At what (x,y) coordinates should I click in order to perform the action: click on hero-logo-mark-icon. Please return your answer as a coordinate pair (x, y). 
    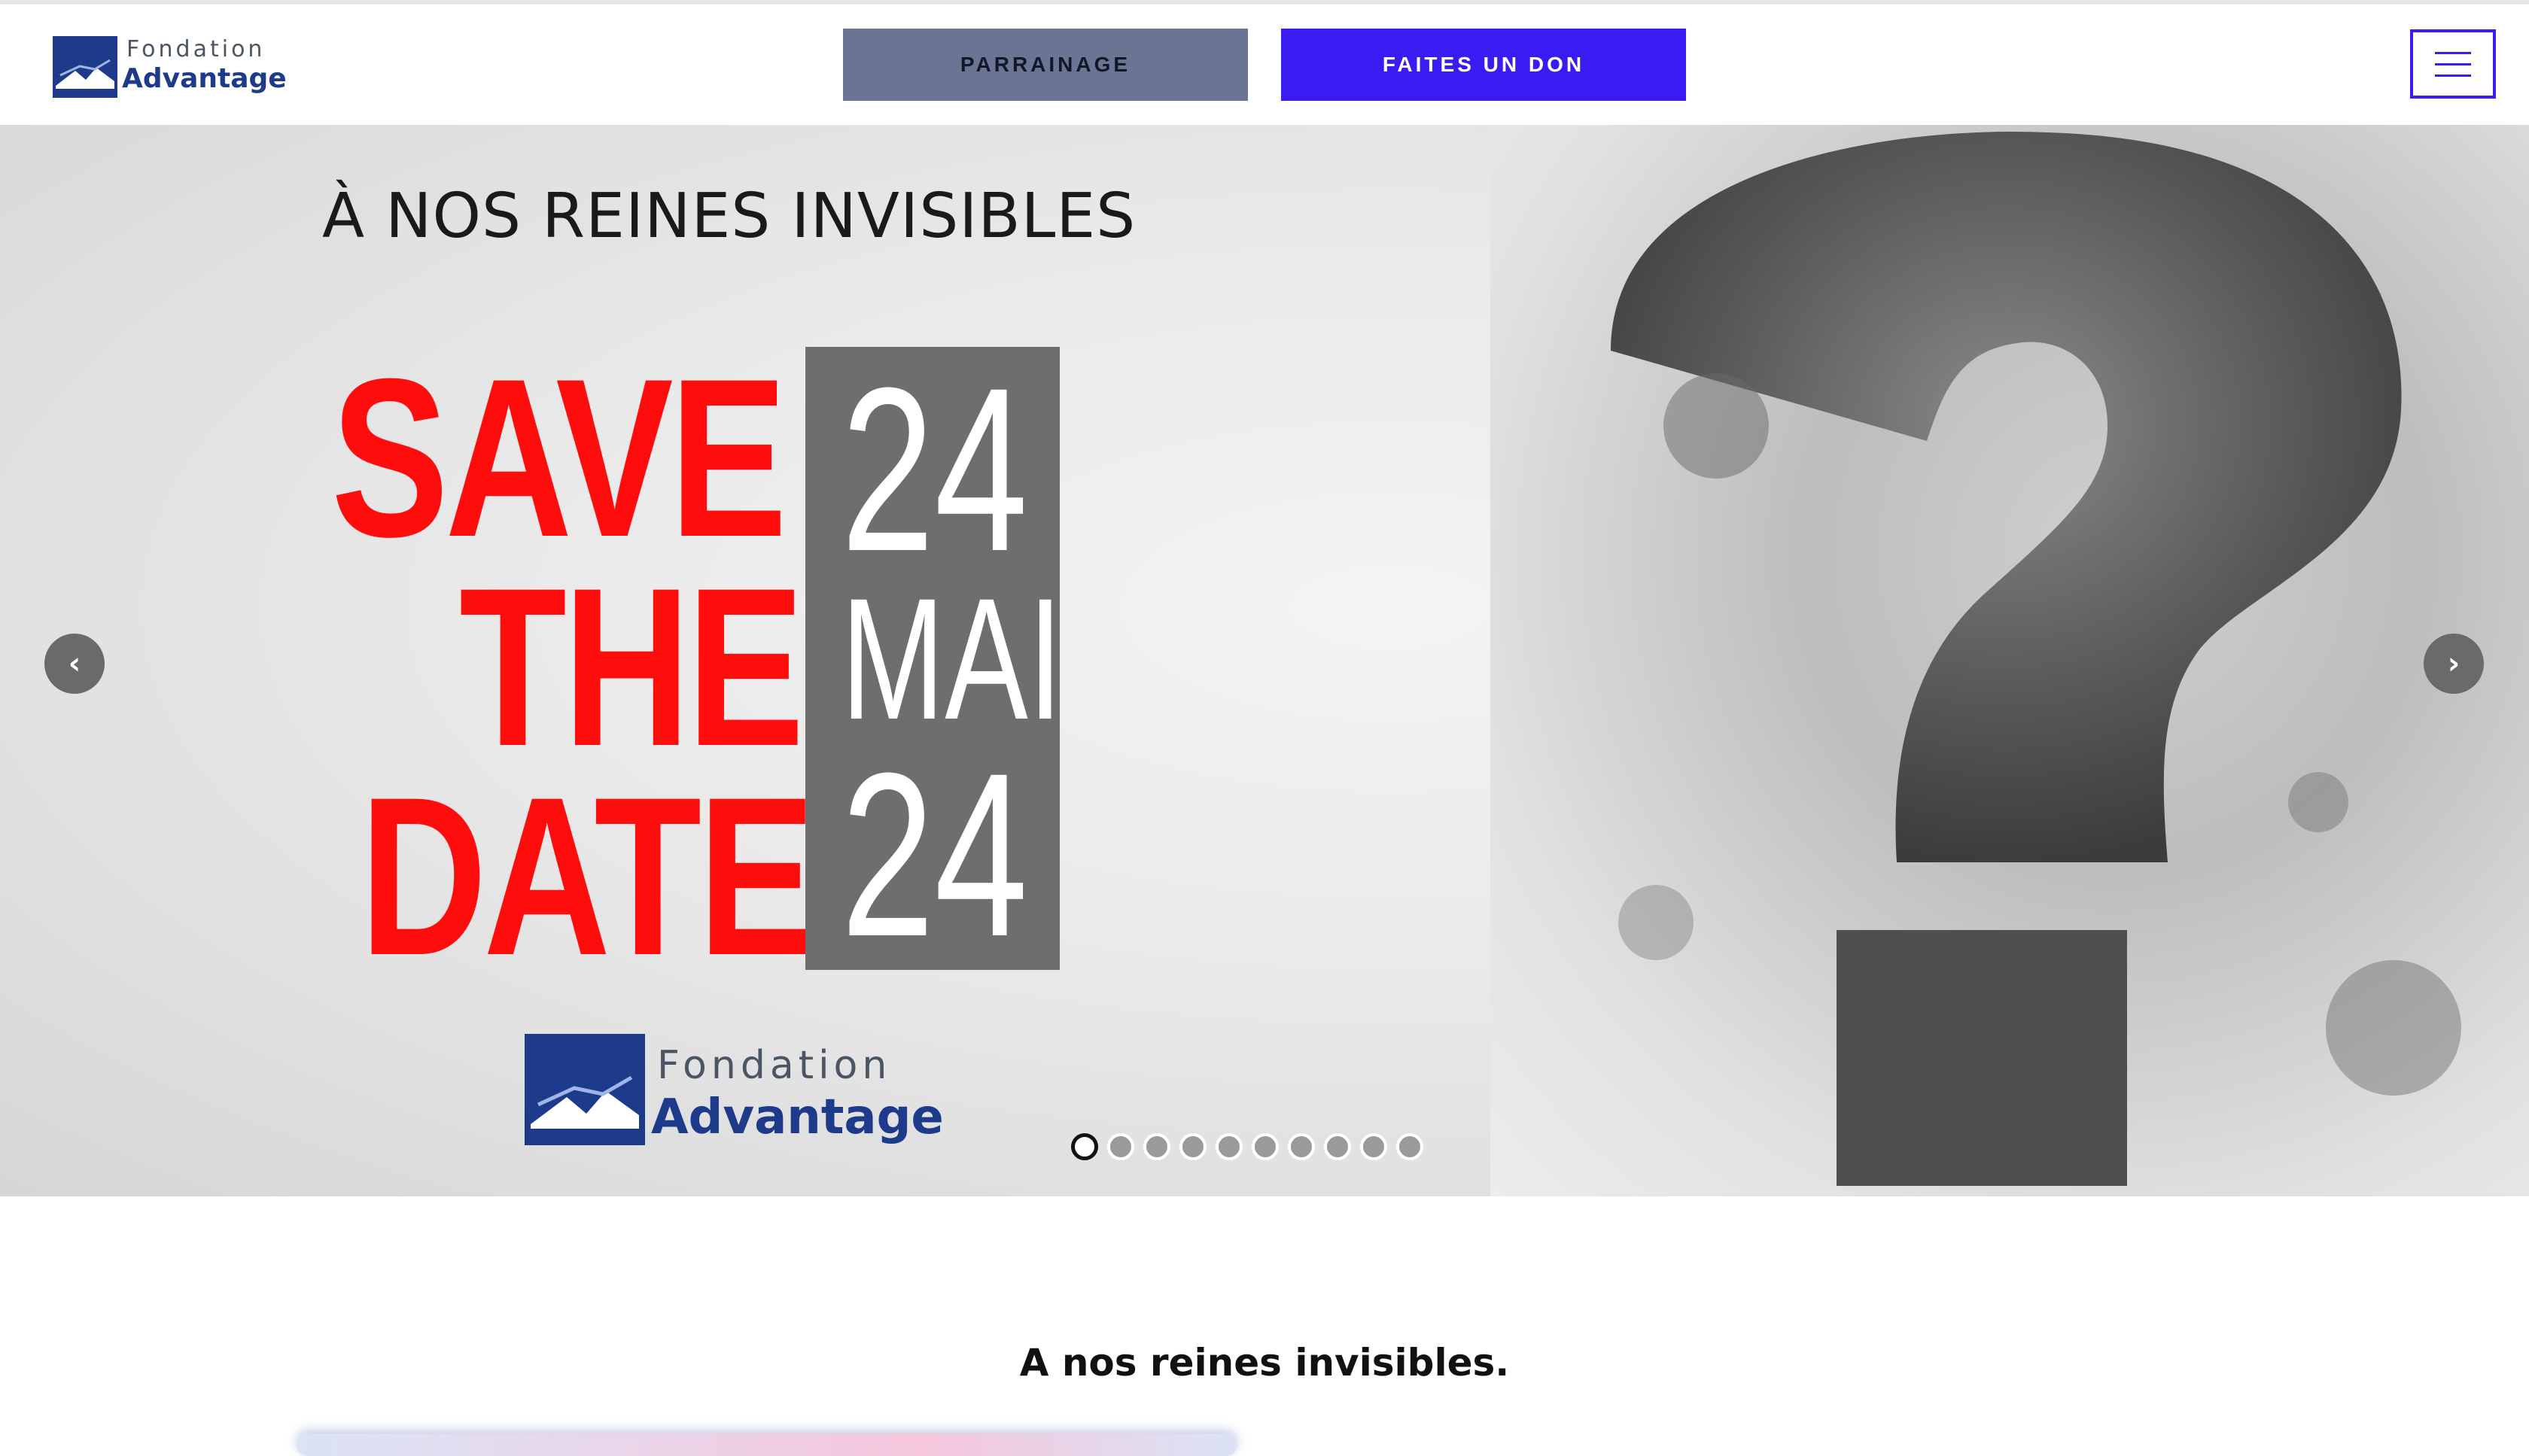
    Looking at the image, I should click on (585, 1089).